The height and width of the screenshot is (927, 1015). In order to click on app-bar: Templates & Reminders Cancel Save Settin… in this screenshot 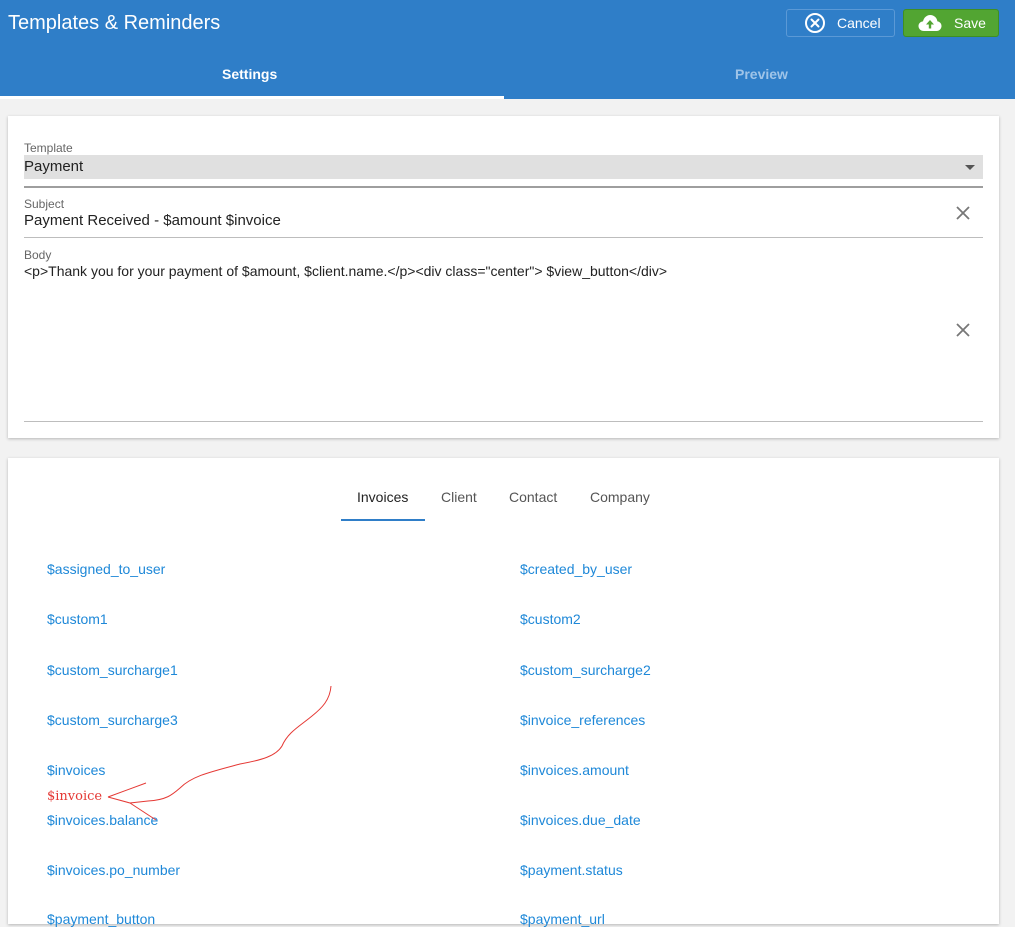, I will do `click(507, 49)`.